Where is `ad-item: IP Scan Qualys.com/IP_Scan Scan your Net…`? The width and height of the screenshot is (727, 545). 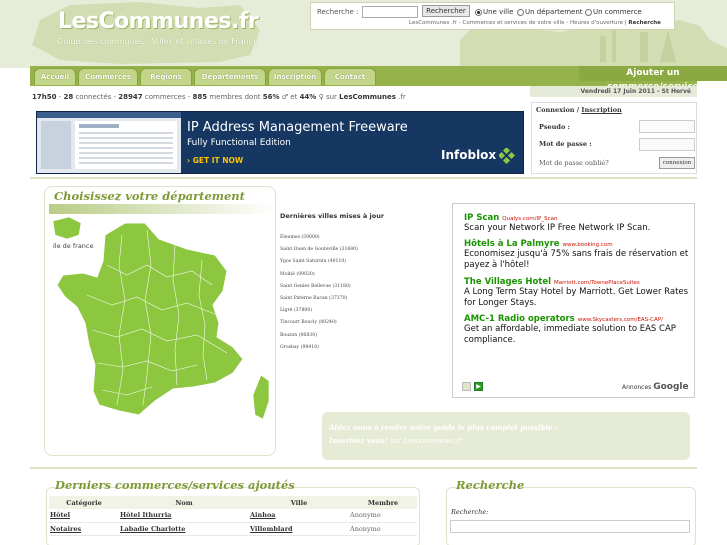
ad-item: IP Scan Qualys.com/IP_Scan Scan your Net… is located at coordinates (578, 223).